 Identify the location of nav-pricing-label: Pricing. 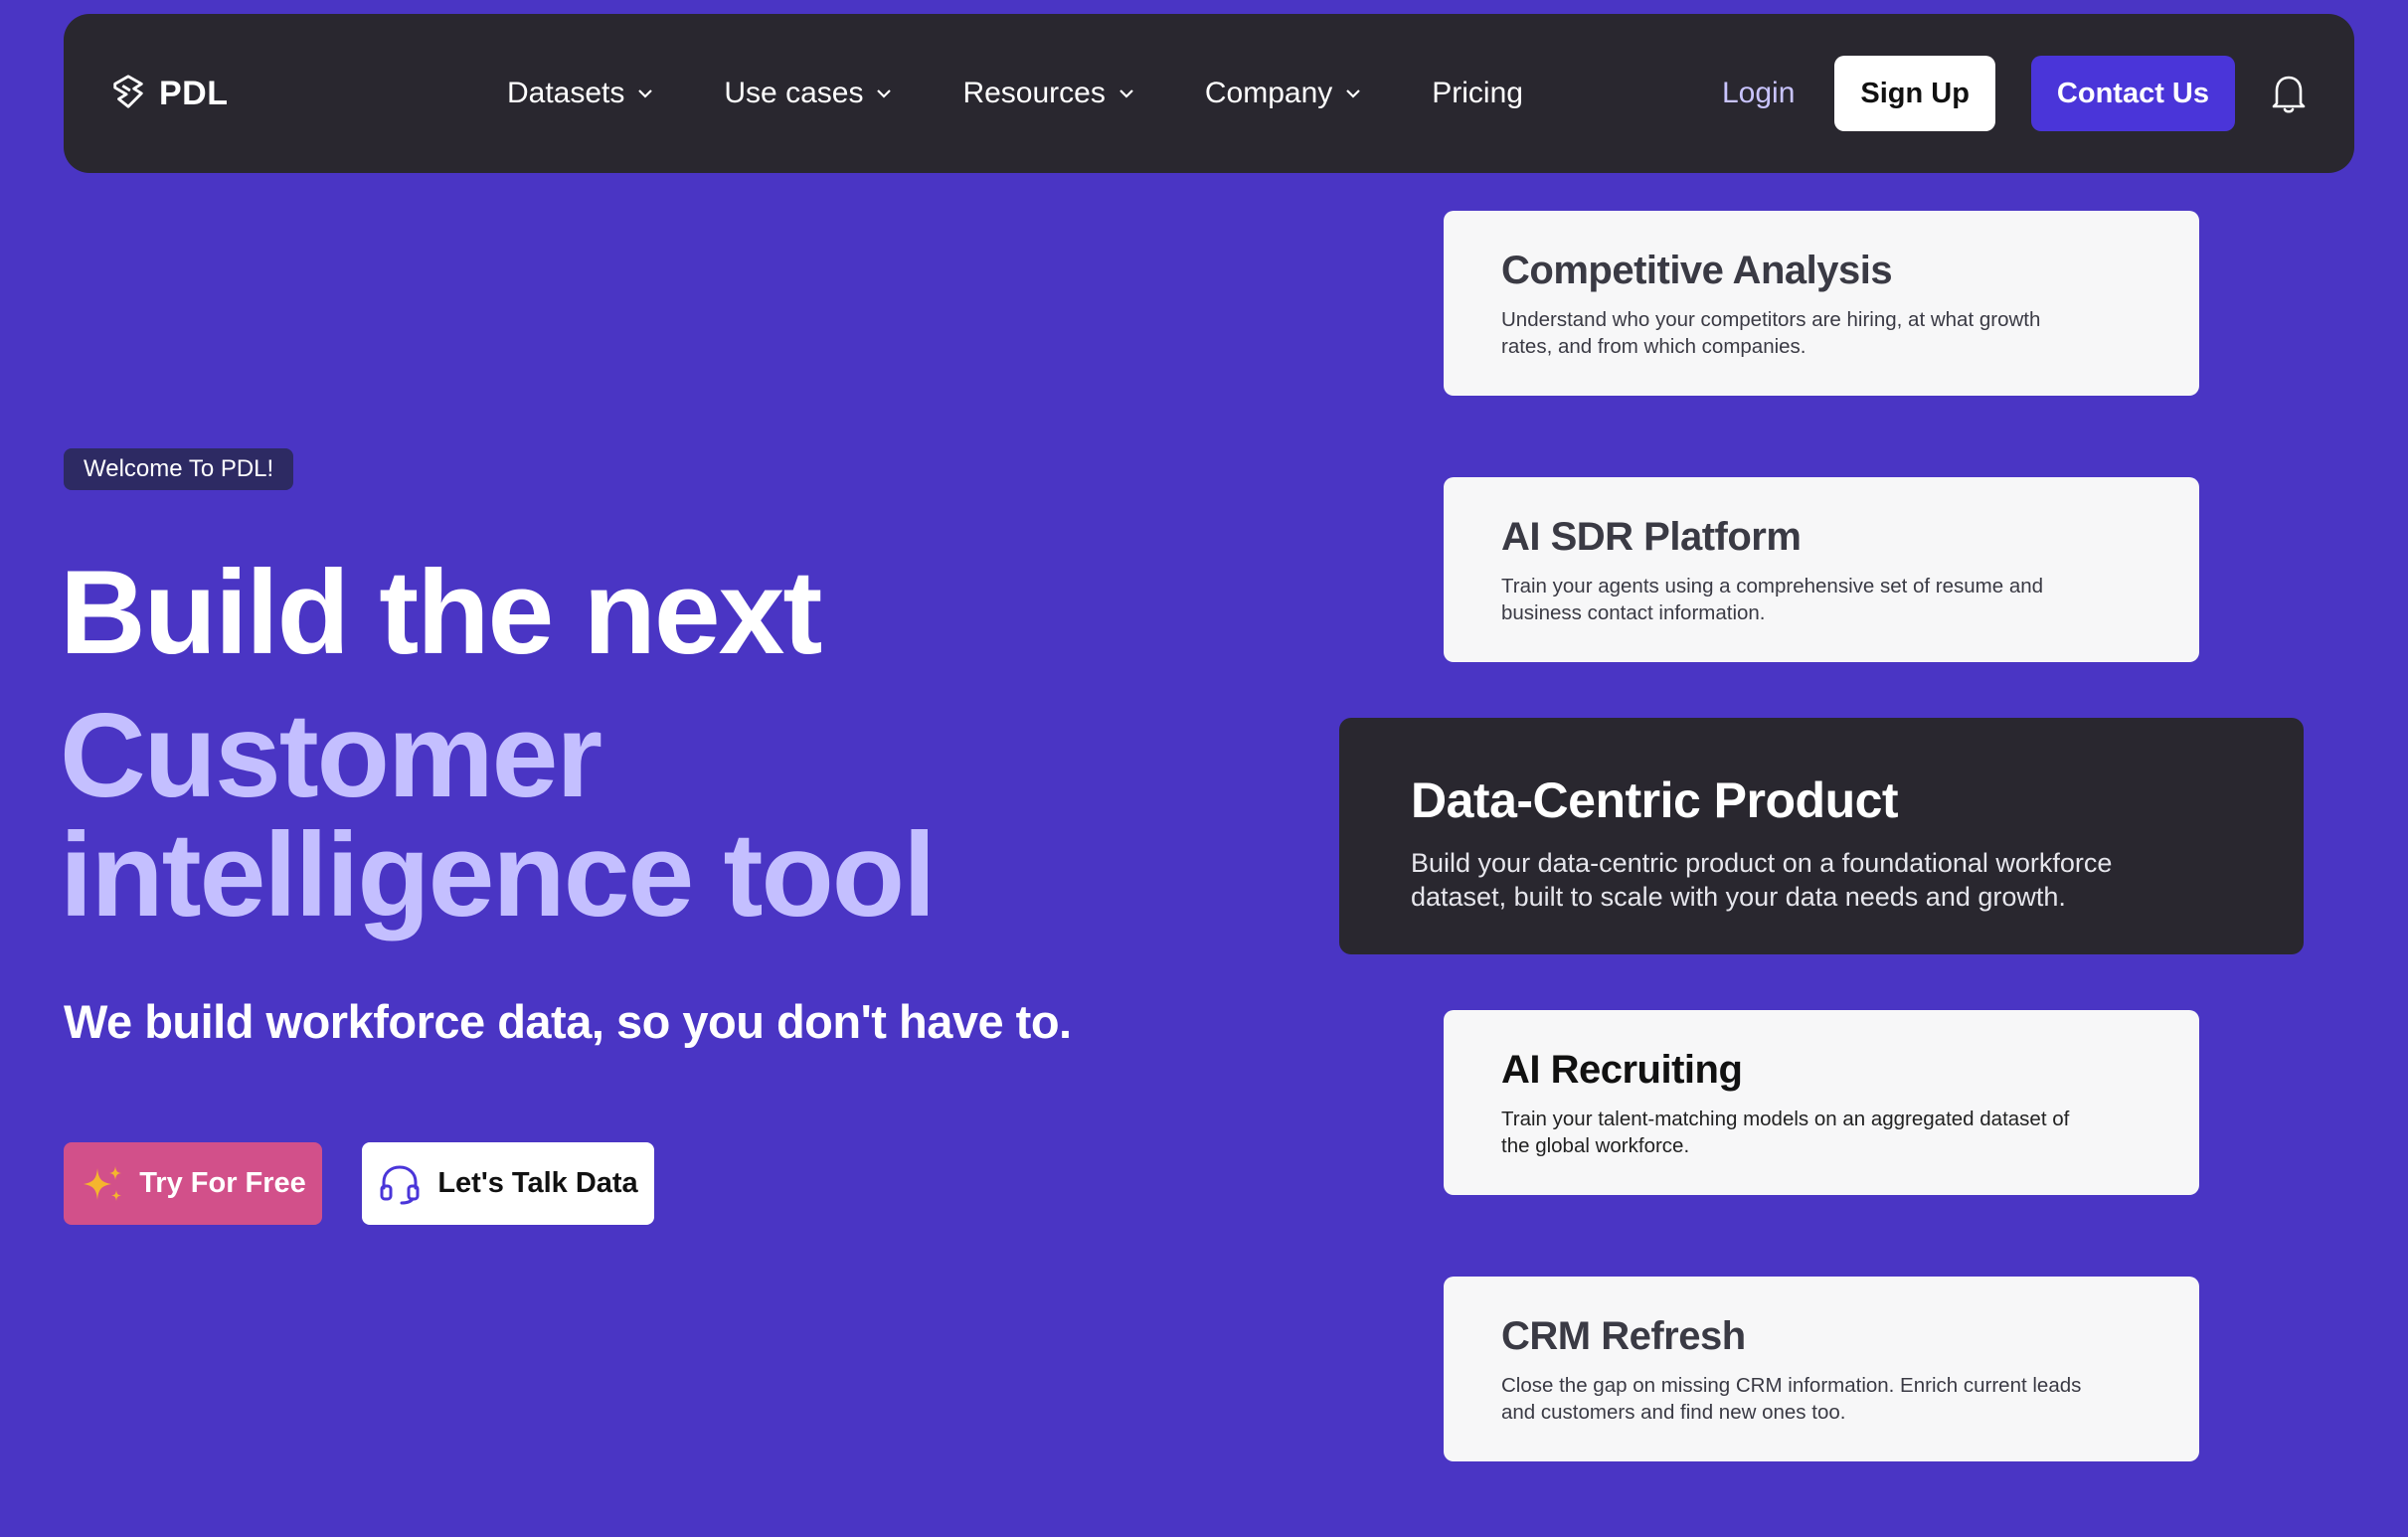
(1477, 93).